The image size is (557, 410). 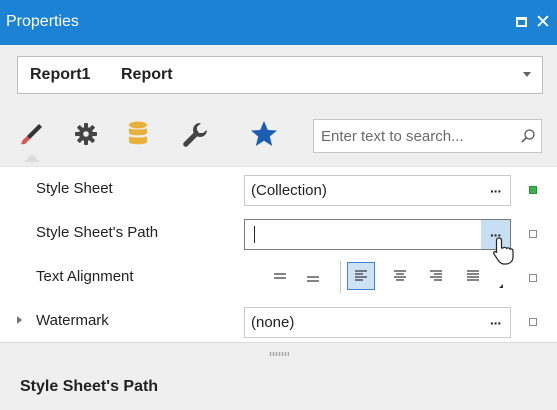 I want to click on gear-icon, so click(x=86, y=134).